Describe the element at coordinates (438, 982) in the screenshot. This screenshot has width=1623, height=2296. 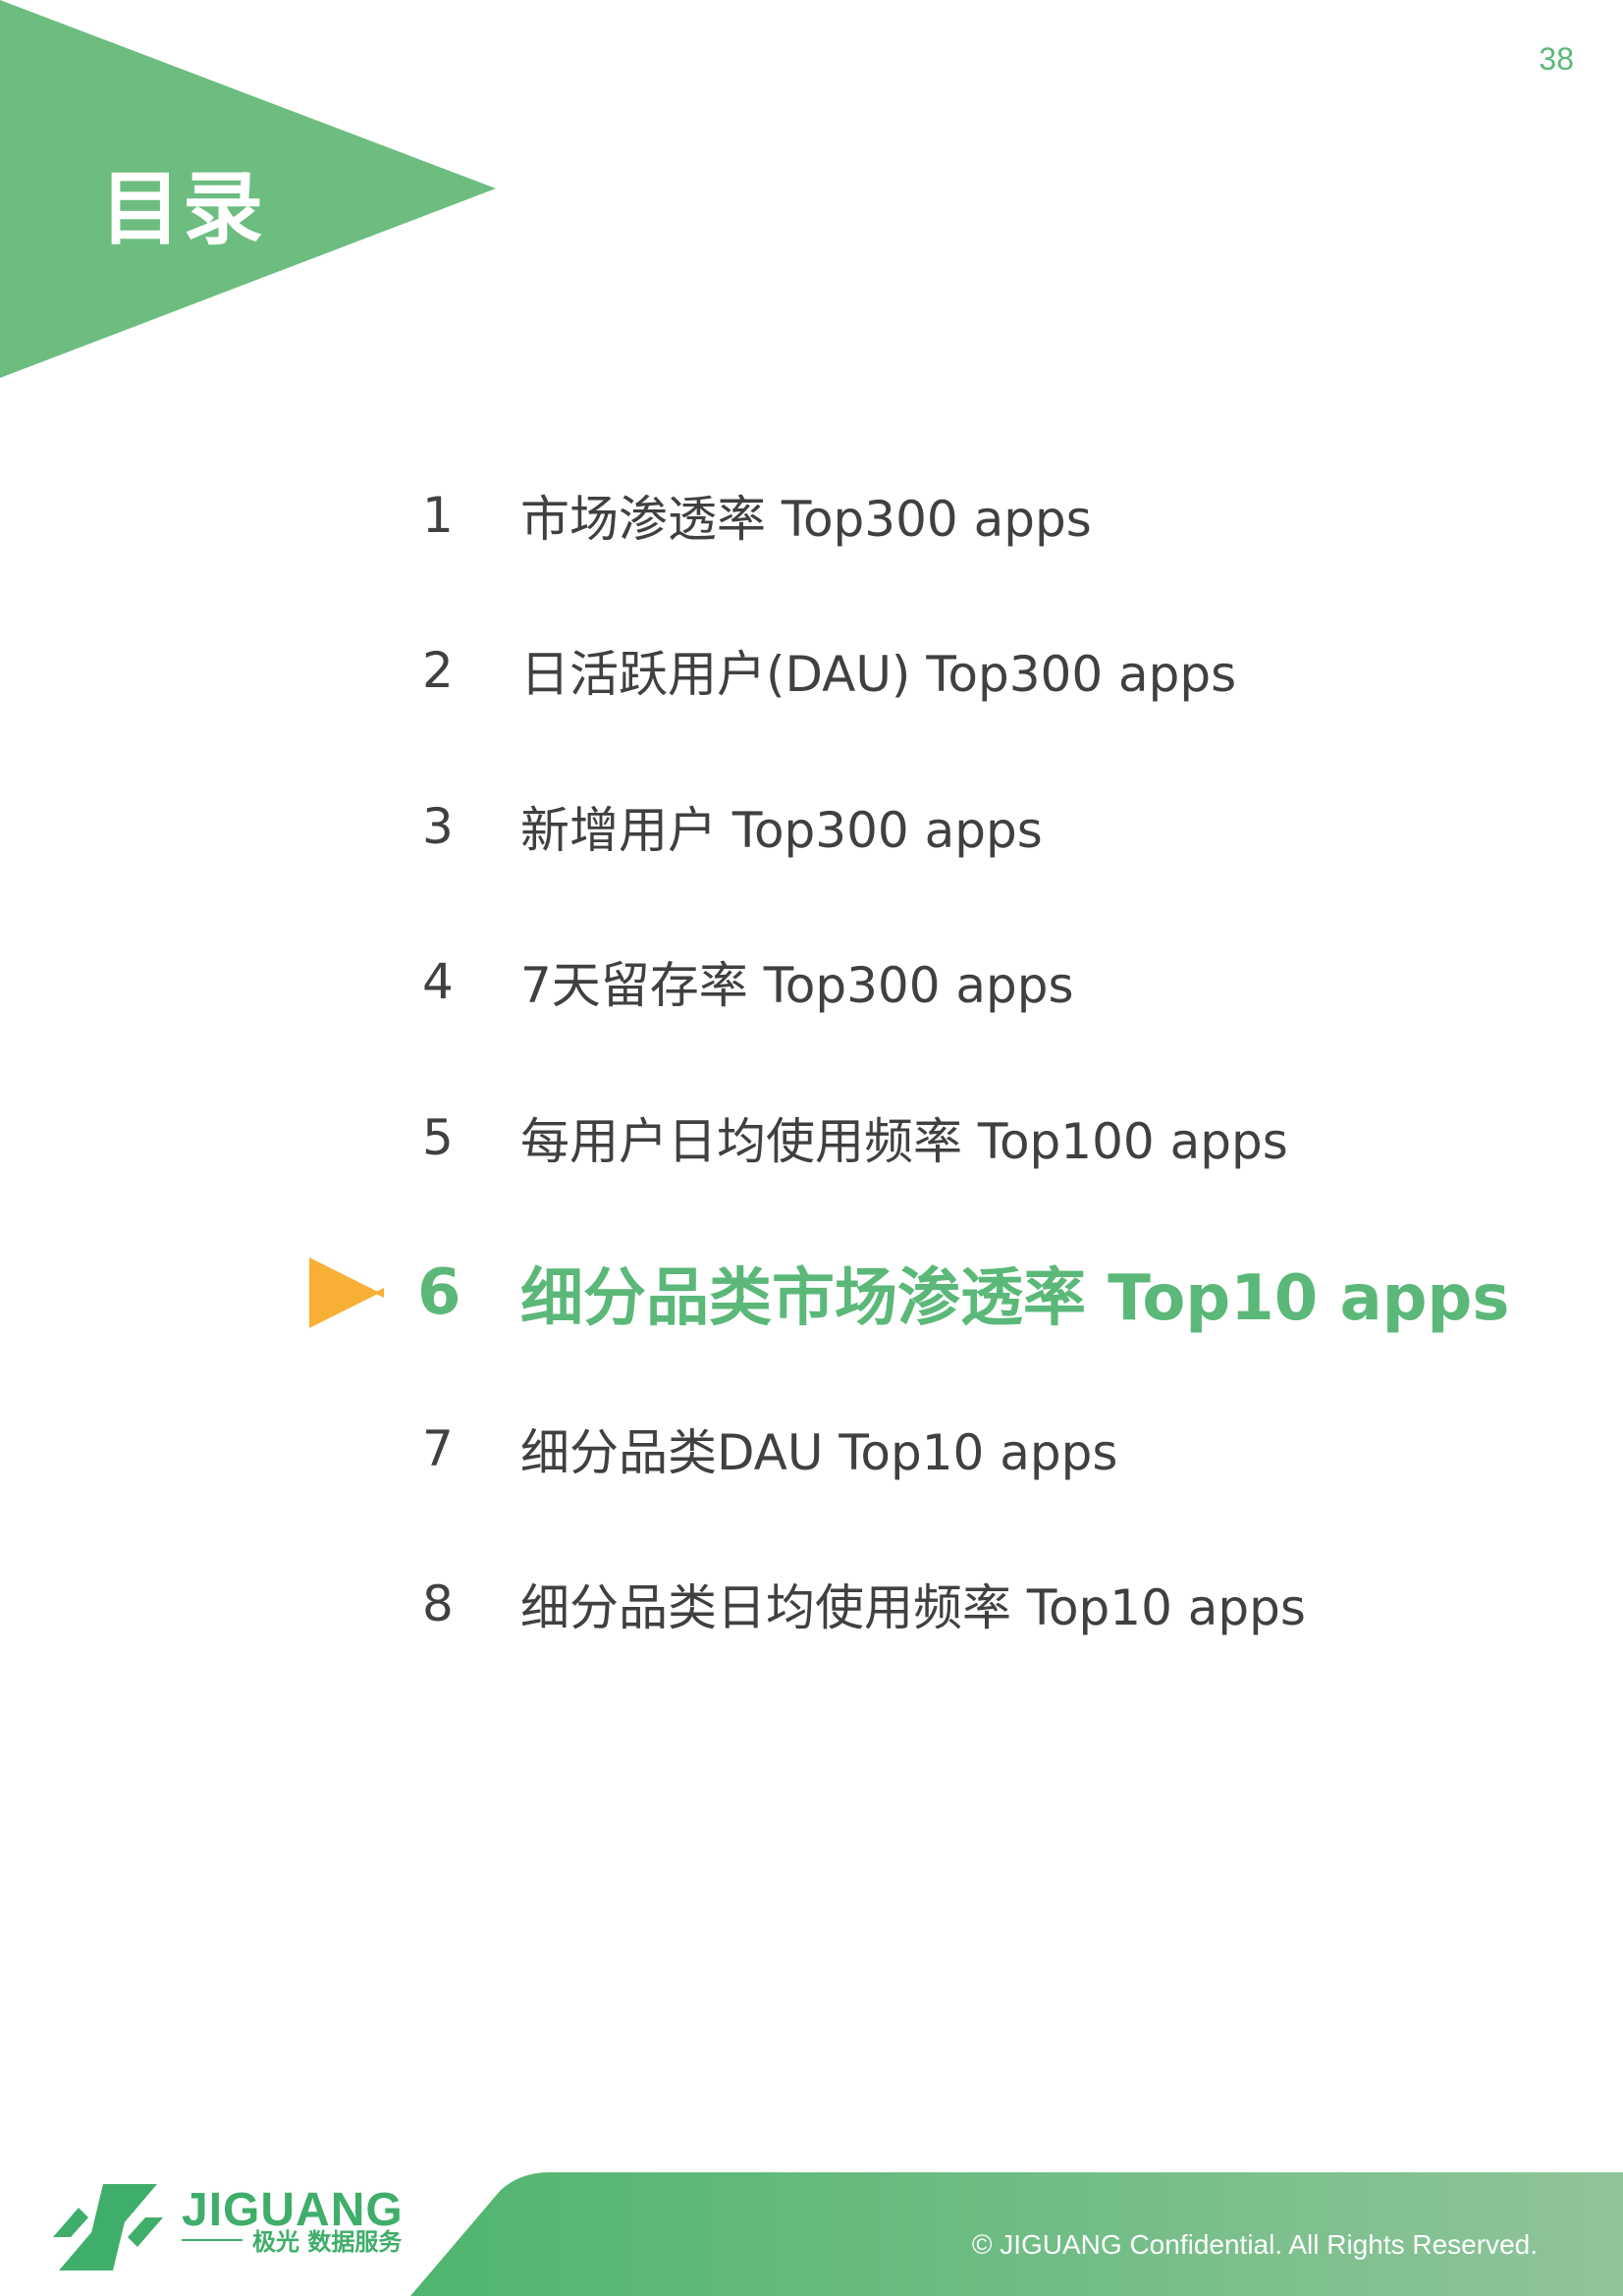
I see `toc-item-number: 4` at that location.